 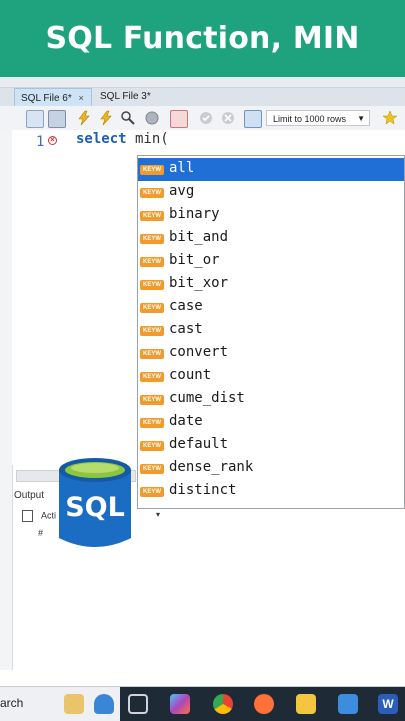 I want to click on editor-toolbar: Limit to 1000 rows ▼, so click(x=202, y=118).